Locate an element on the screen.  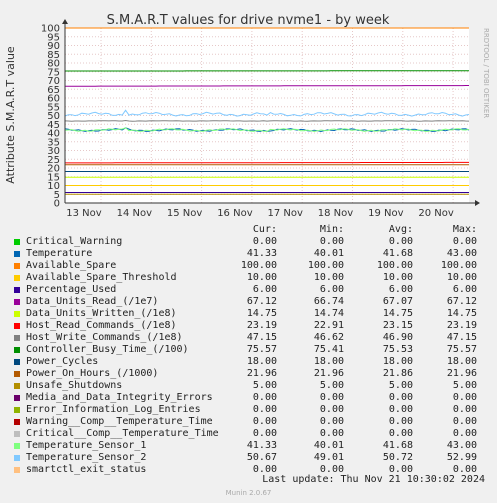
legend-avg-value: 100.00 is located at coordinates (394, 265).